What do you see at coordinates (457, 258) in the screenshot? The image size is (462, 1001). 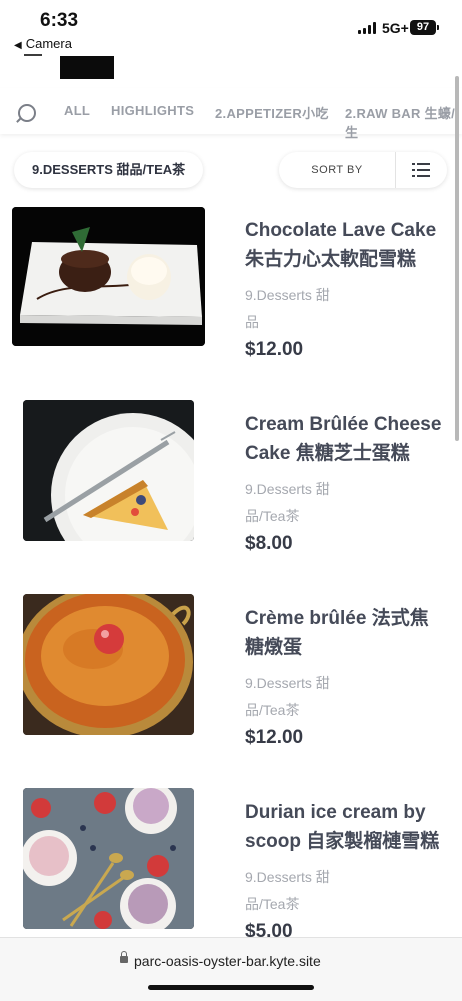 I see `page-scrollbar` at bounding box center [457, 258].